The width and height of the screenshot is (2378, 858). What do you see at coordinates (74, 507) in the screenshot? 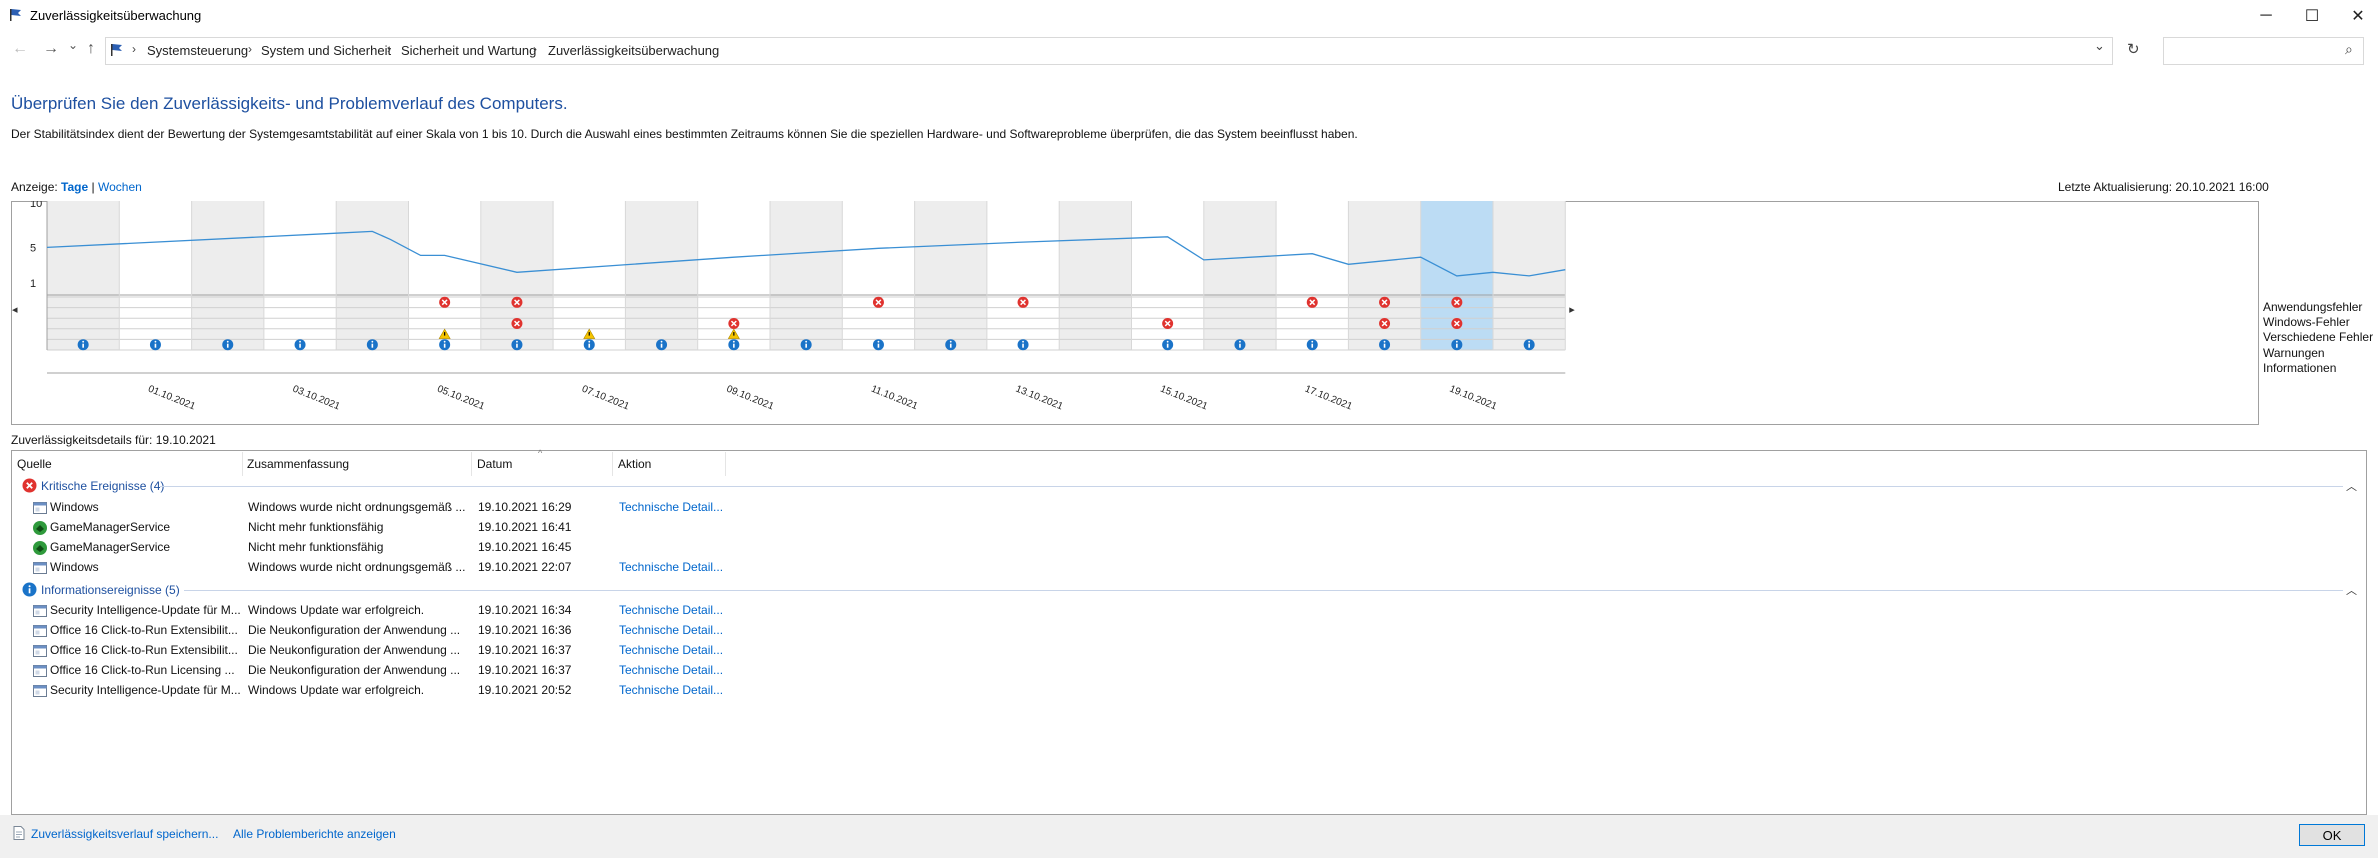
I see `row-source: Windows` at bounding box center [74, 507].